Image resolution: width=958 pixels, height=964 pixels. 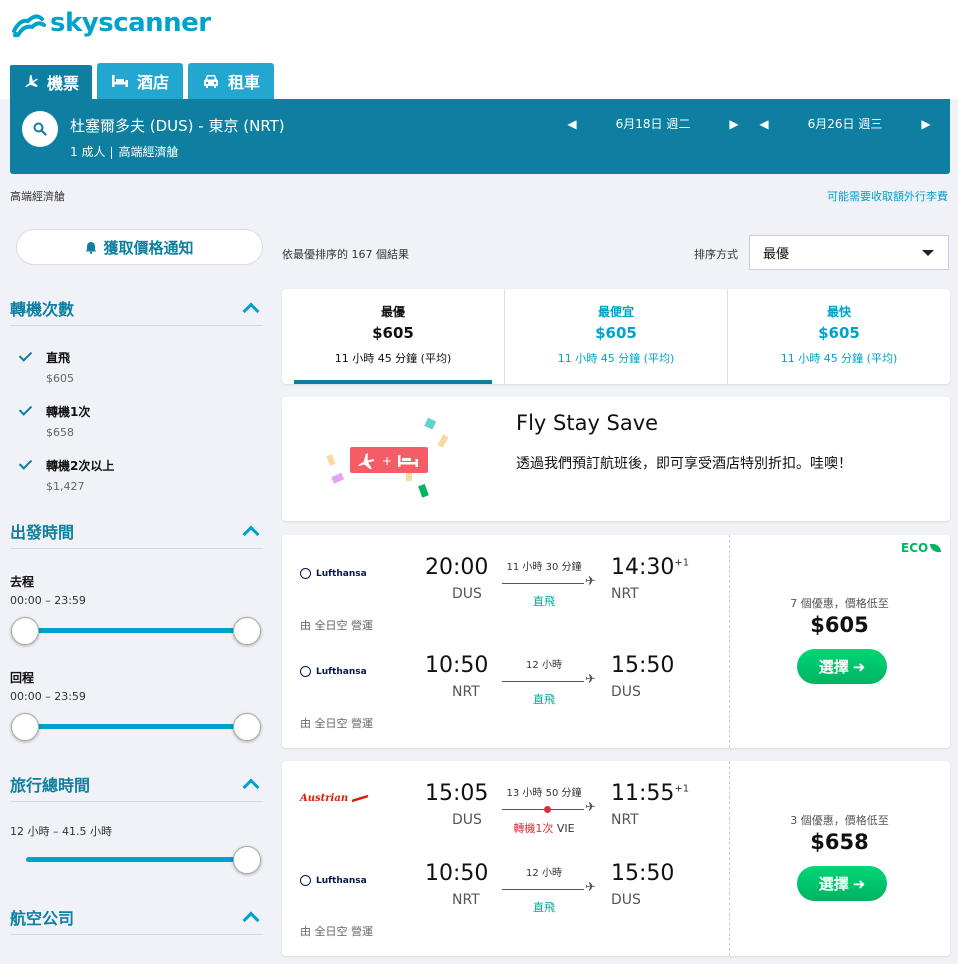 What do you see at coordinates (859, 666) in the screenshot?
I see `arrow-right-icon: ➜` at bounding box center [859, 666].